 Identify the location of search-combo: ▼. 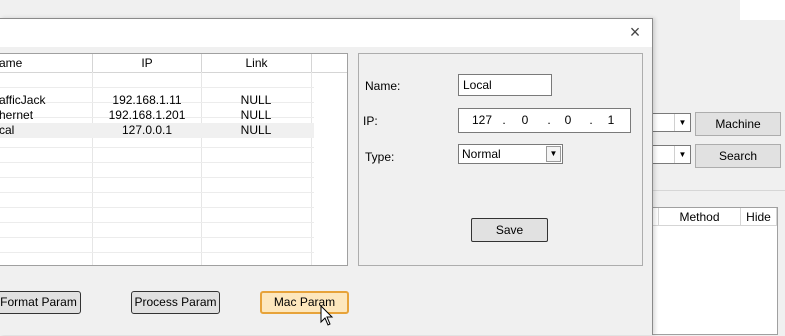
(671, 154).